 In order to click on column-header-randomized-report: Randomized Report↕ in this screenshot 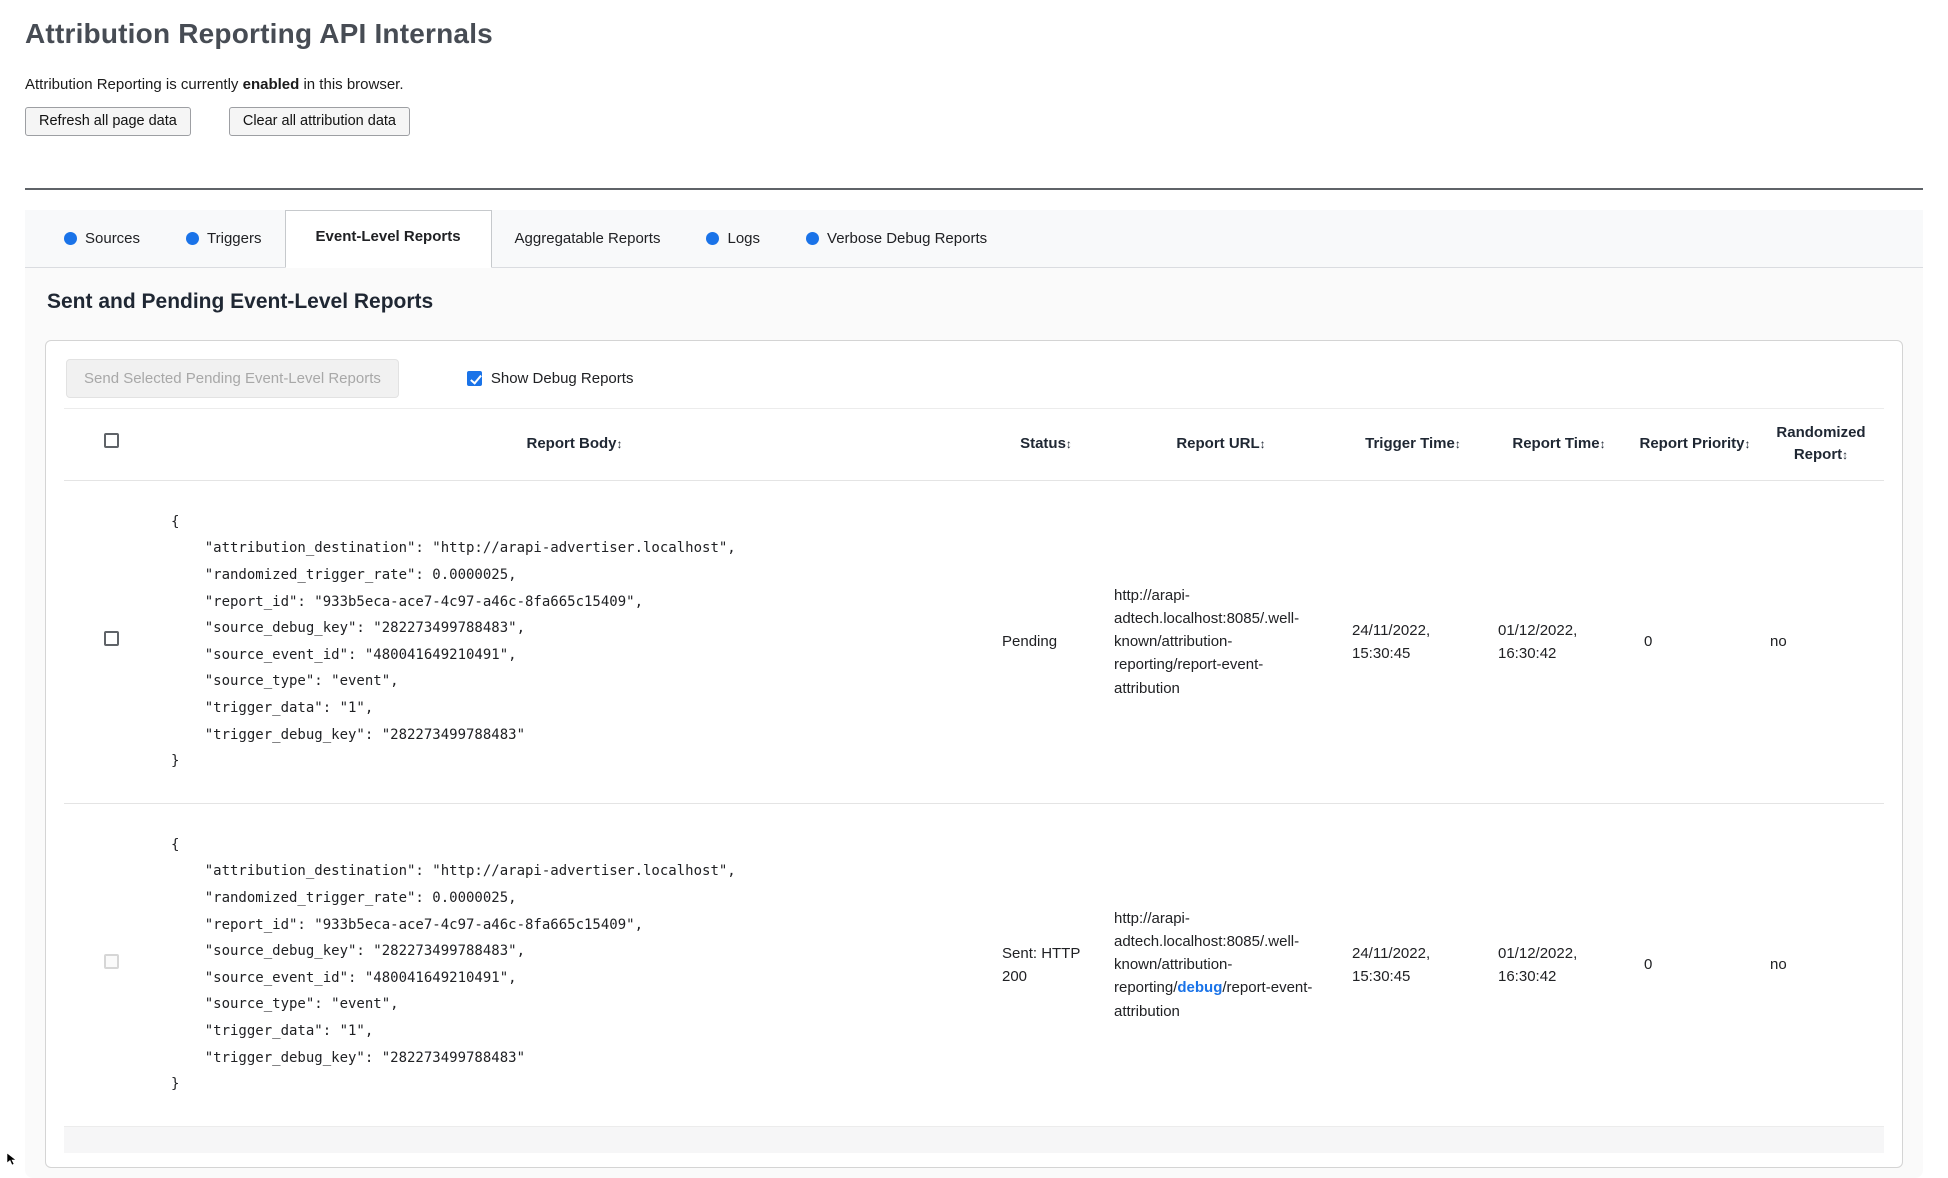, I will do `click(1821, 444)`.